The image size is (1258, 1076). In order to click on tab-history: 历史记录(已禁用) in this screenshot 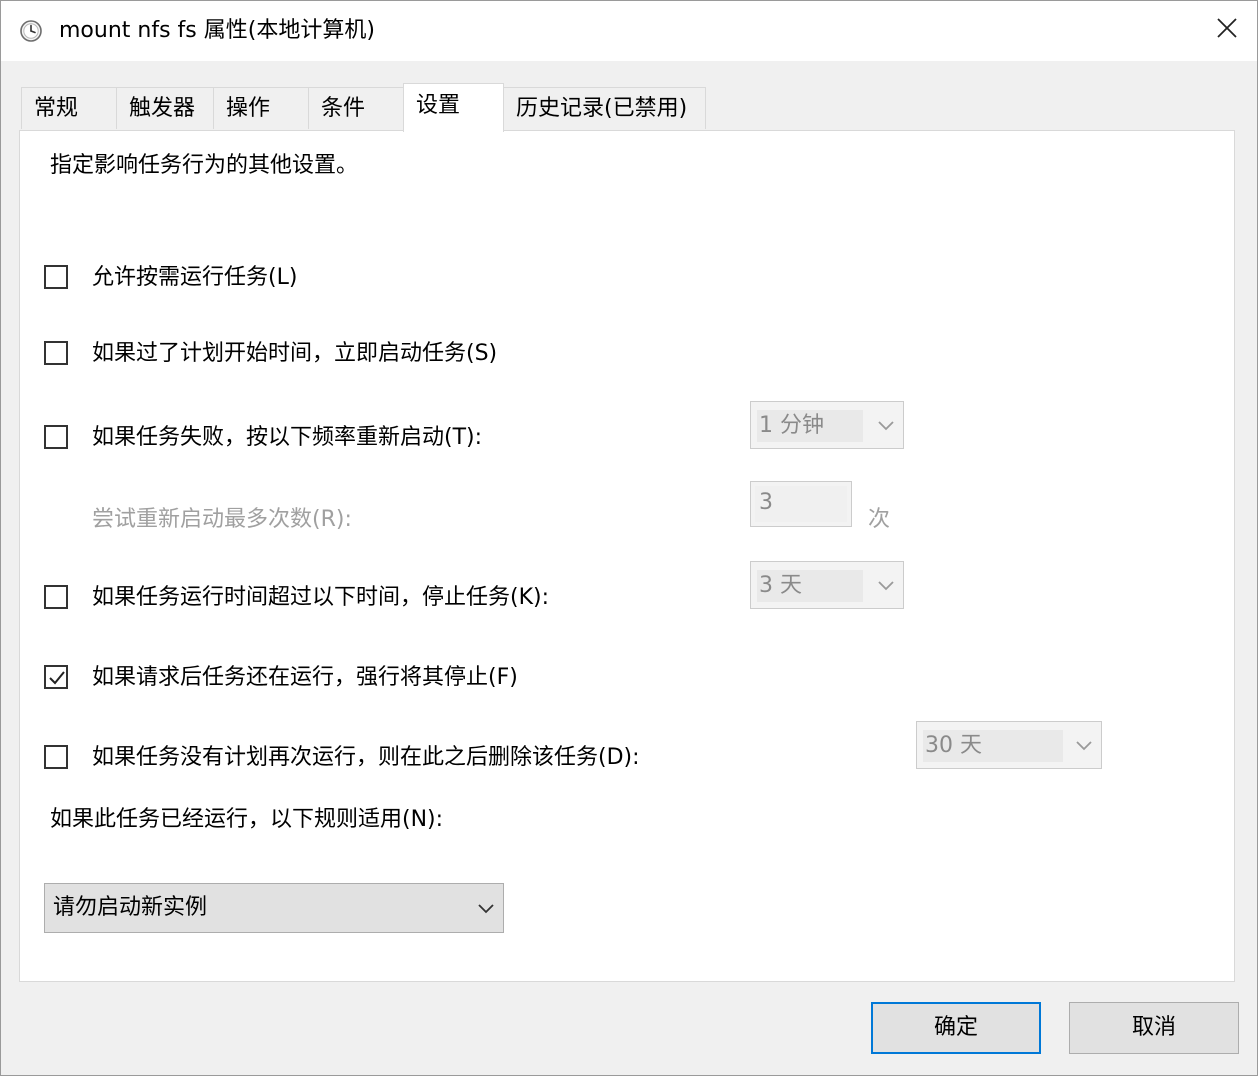, I will do `click(604, 108)`.